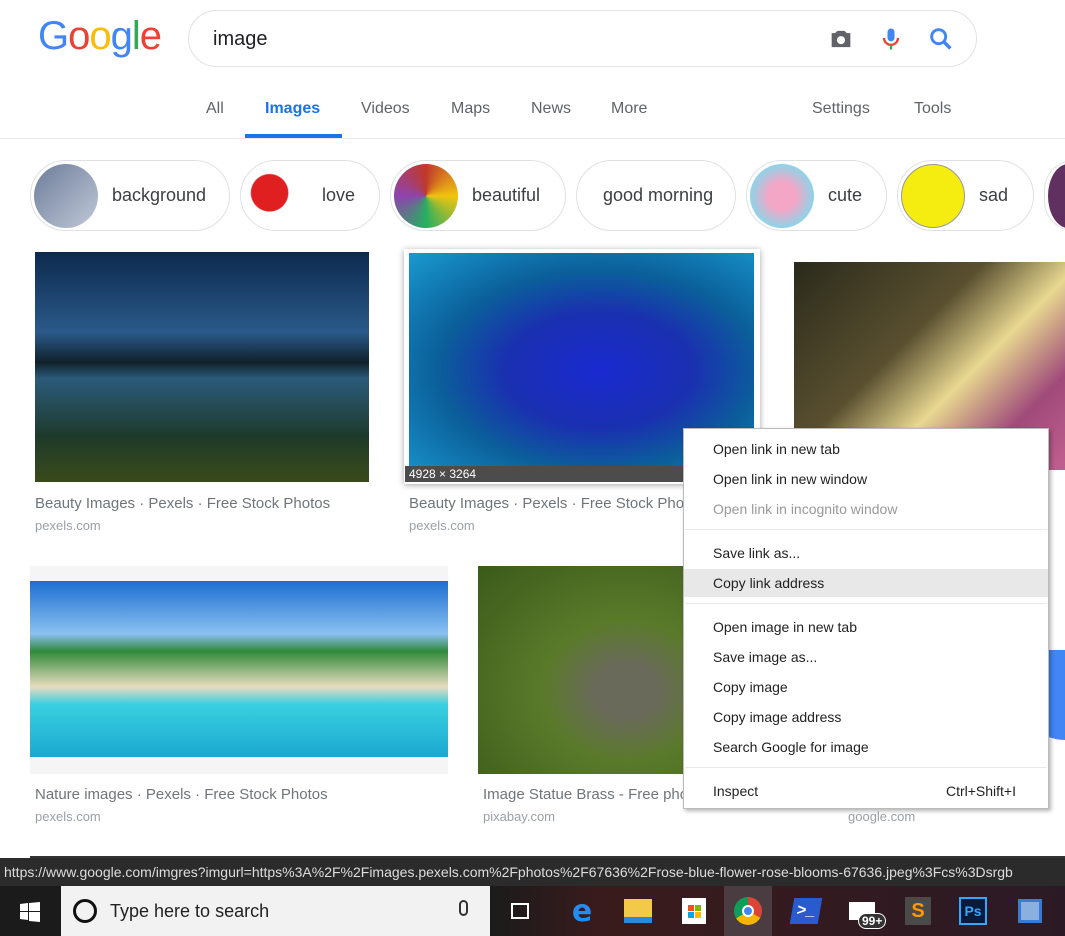 This screenshot has height=936, width=1065. Describe the element at coordinates (918, 911) in the screenshot. I see `sublime-text-icon: S` at that location.